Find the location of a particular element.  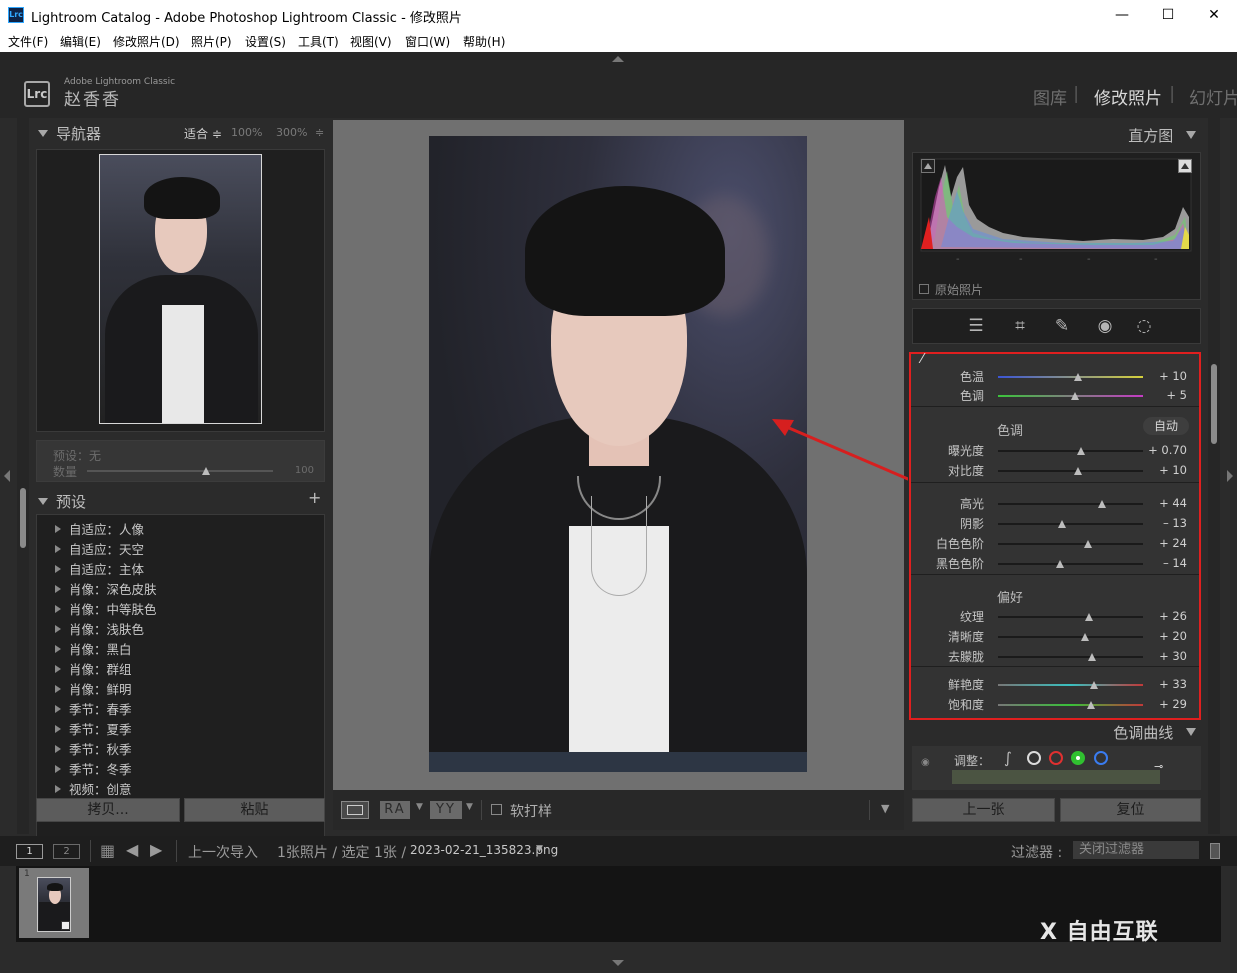

menu-tools: 工具(T) is located at coordinates (318, 41).